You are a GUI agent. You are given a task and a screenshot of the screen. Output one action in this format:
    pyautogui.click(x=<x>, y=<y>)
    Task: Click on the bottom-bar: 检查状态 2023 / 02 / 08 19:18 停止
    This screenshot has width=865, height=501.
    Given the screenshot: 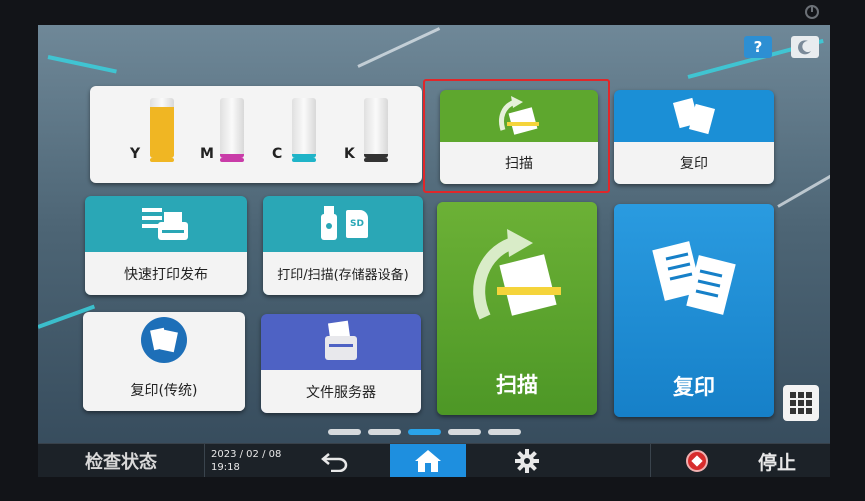 What is the action you would take?
    pyautogui.click(x=434, y=460)
    